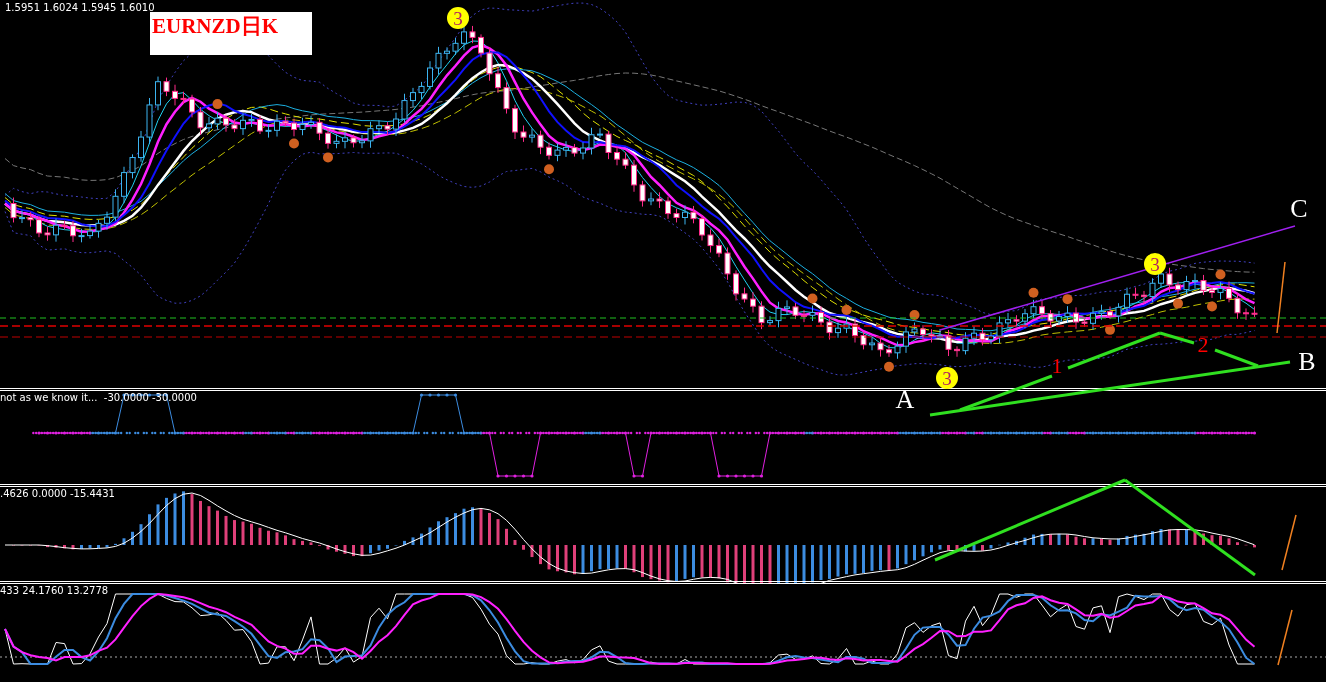  What do you see at coordinates (1057, 365) in the screenshot?
I see `wave-number: 1` at bounding box center [1057, 365].